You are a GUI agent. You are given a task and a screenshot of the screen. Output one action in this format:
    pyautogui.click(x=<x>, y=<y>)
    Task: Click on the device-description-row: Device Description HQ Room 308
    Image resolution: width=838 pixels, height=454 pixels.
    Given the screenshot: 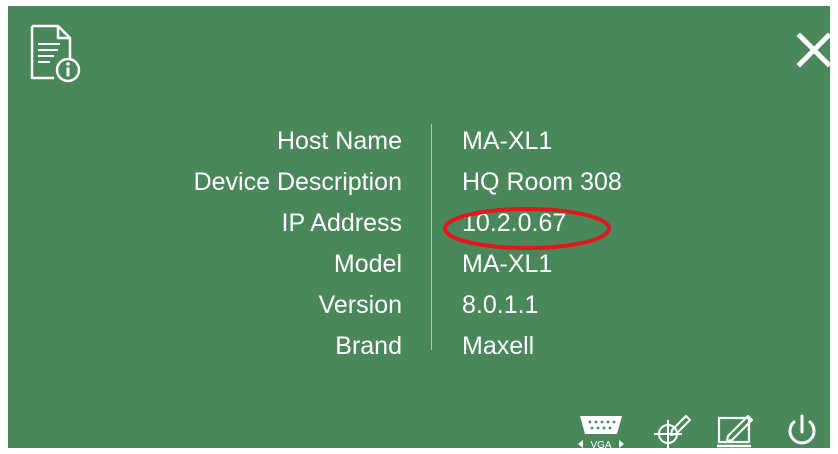 What is the action you would take?
    pyautogui.click(x=419, y=182)
    